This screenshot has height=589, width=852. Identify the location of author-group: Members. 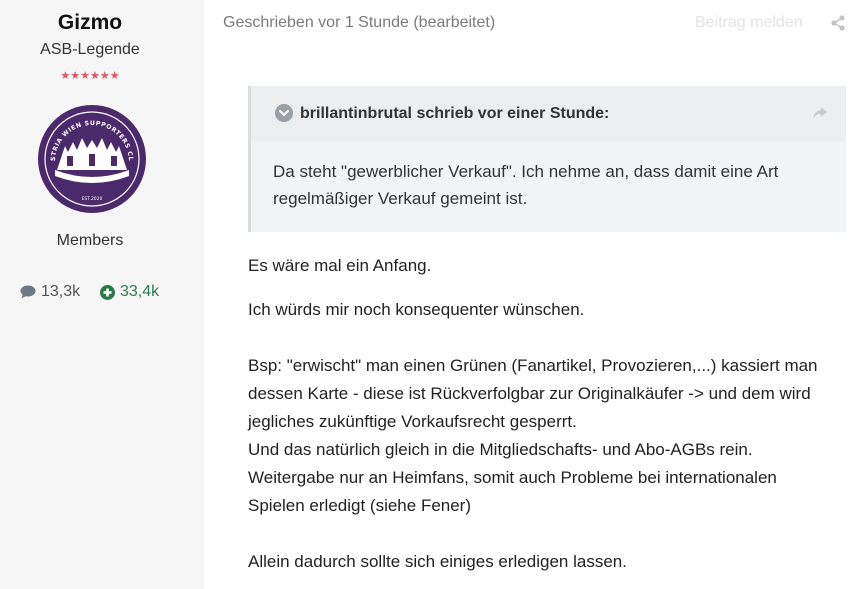
(90, 240).